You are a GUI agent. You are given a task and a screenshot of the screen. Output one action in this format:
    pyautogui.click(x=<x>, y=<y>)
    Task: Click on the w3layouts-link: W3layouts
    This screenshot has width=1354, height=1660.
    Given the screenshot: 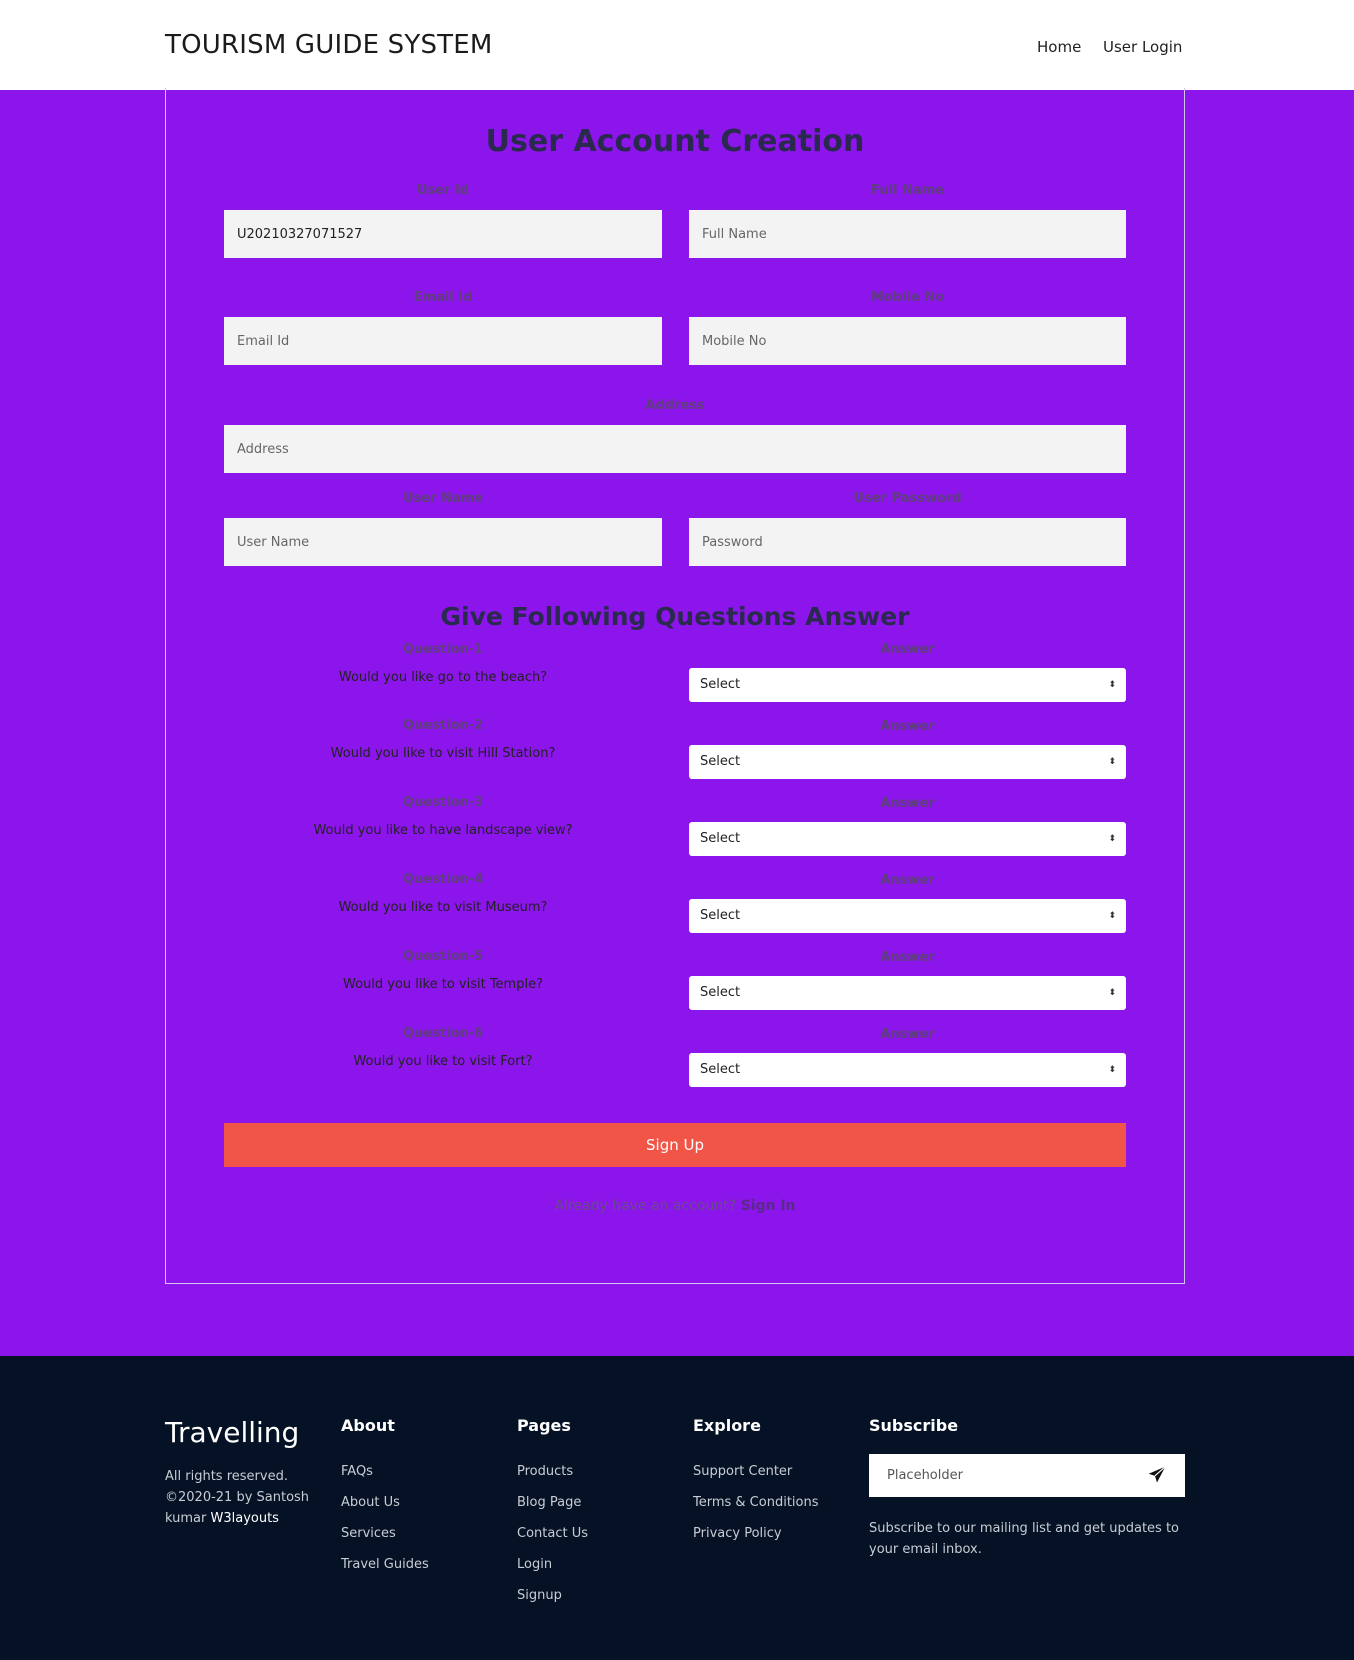 What is the action you would take?
    pyautogui.click(x=244, y=1518)
    